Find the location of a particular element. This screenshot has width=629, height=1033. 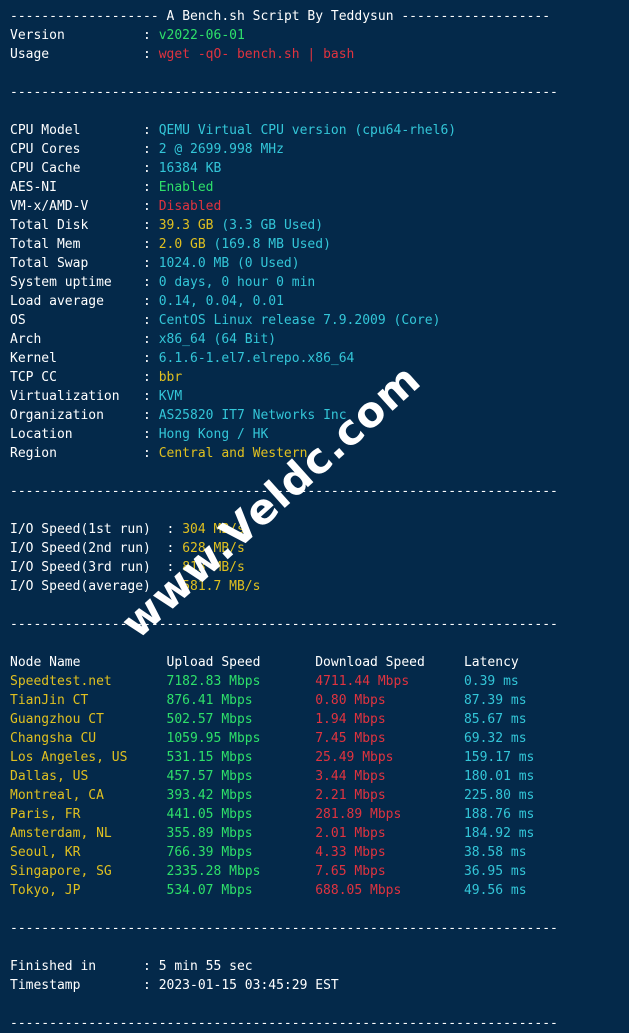

speedtest-latency: 69.32 ms is located at coordinates (495, 738).